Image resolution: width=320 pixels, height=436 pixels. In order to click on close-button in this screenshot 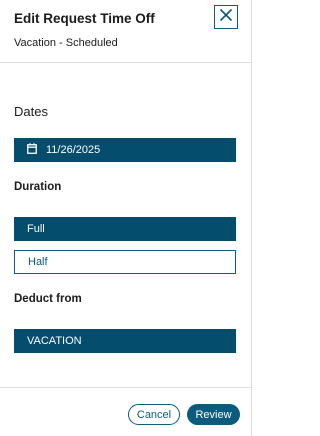, I will do `click(226, 17)`.